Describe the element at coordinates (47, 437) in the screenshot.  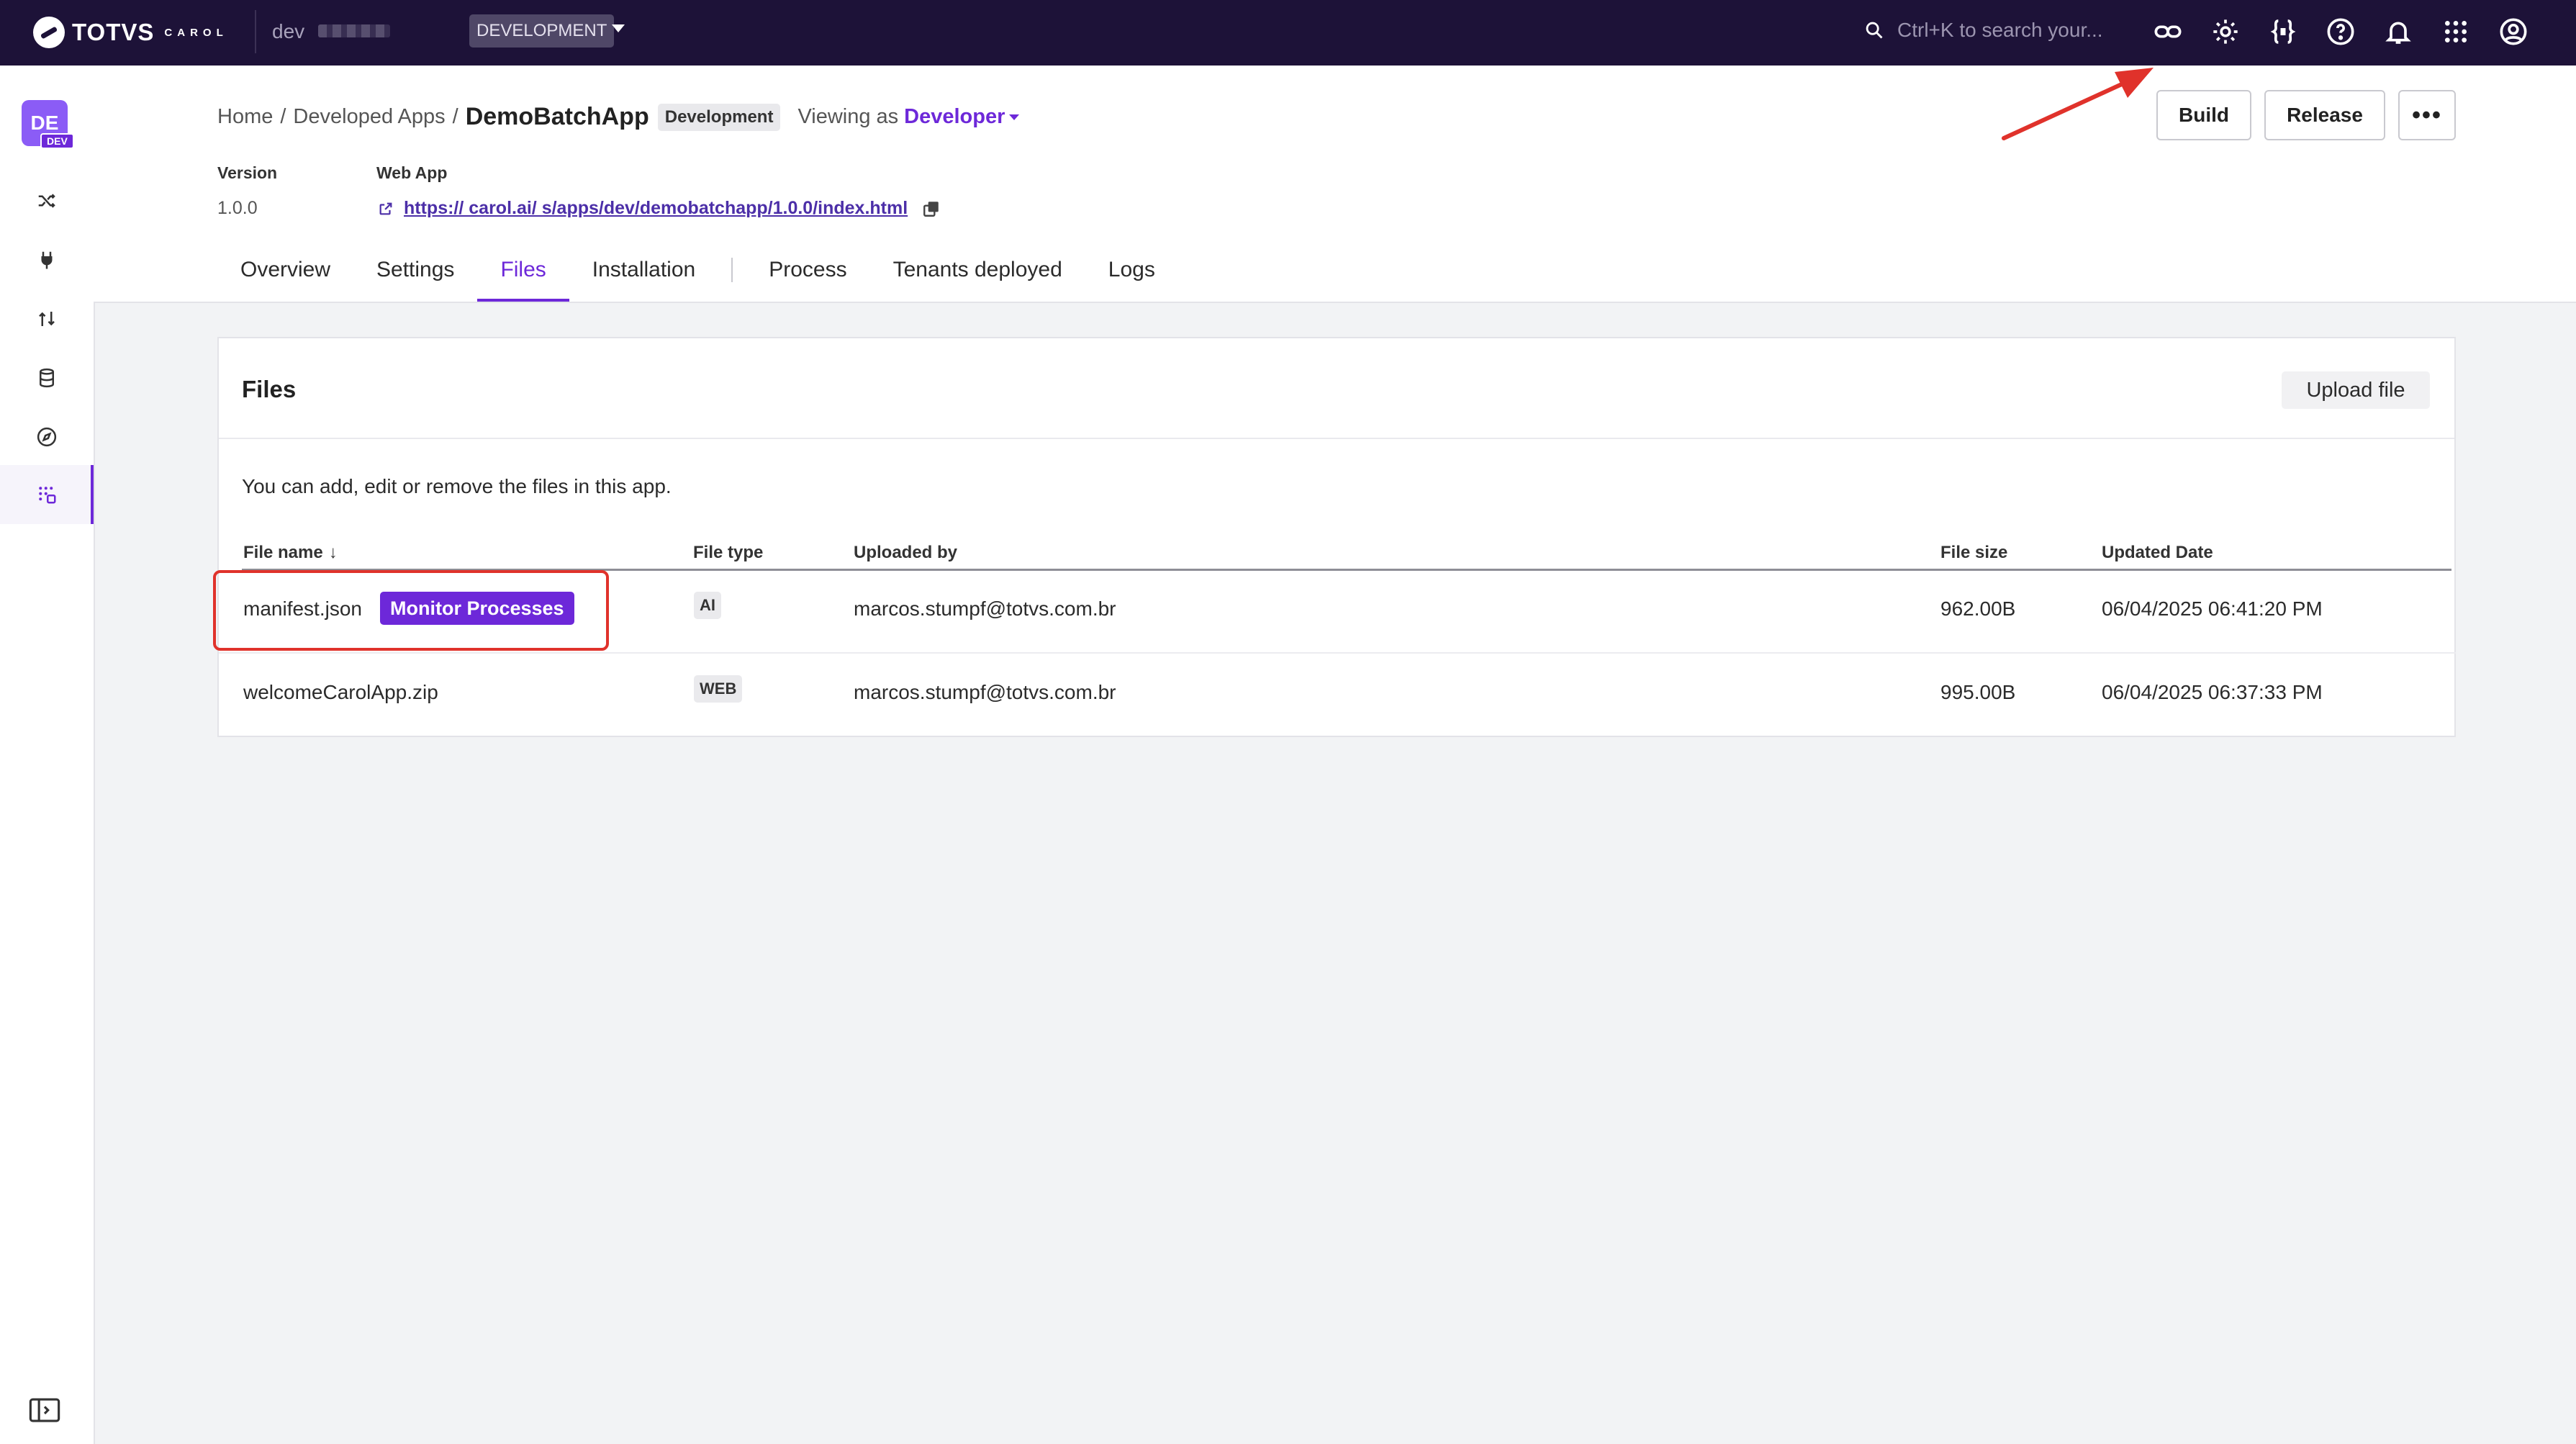
I see `compass-icon` at that location.